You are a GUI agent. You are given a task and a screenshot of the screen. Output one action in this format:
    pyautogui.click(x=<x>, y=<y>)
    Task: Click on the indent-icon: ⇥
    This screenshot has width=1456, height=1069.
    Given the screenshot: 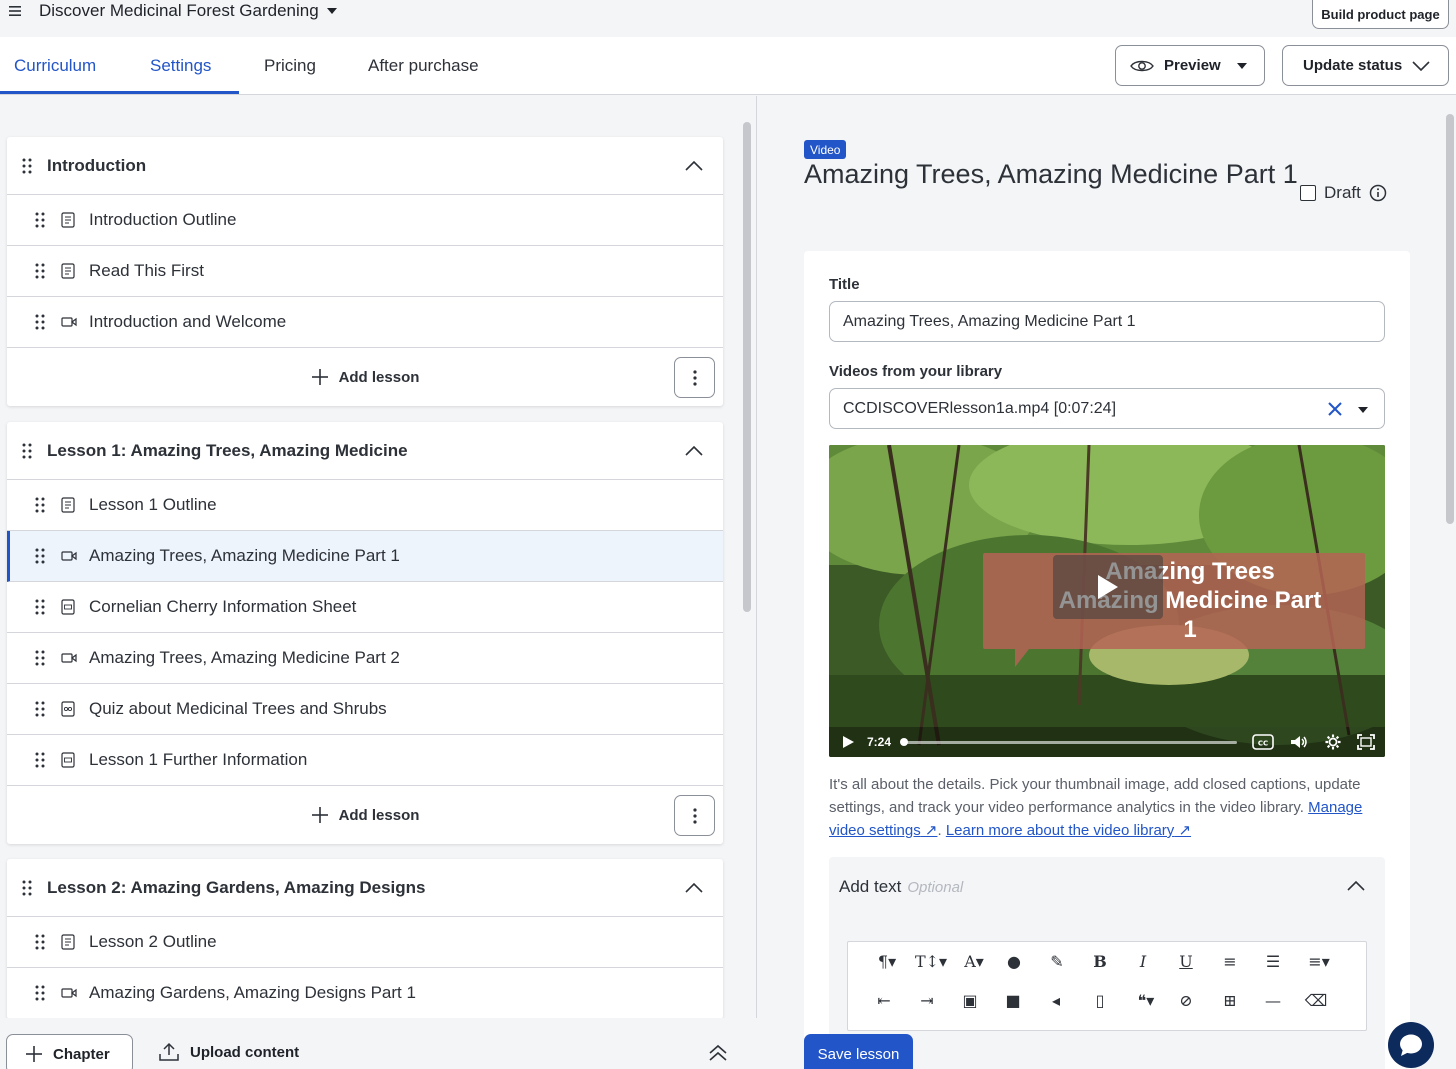 What is the action you would take?
    pyautogui.click(x=927, y=1000)
    